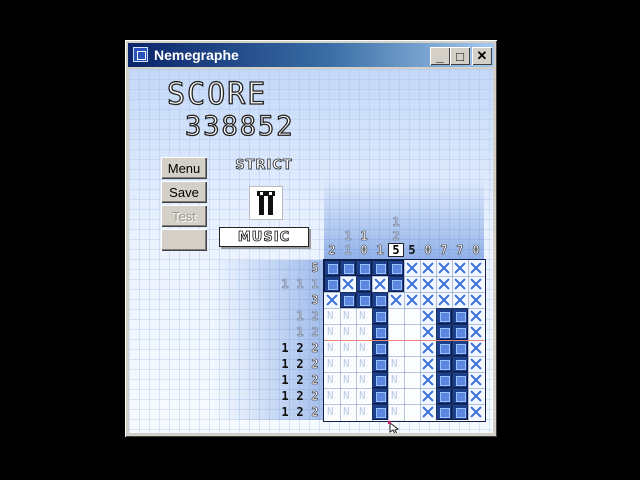 This screenshot has width=640, height=480. I want to click on save-button: Save, so click(184, 192).